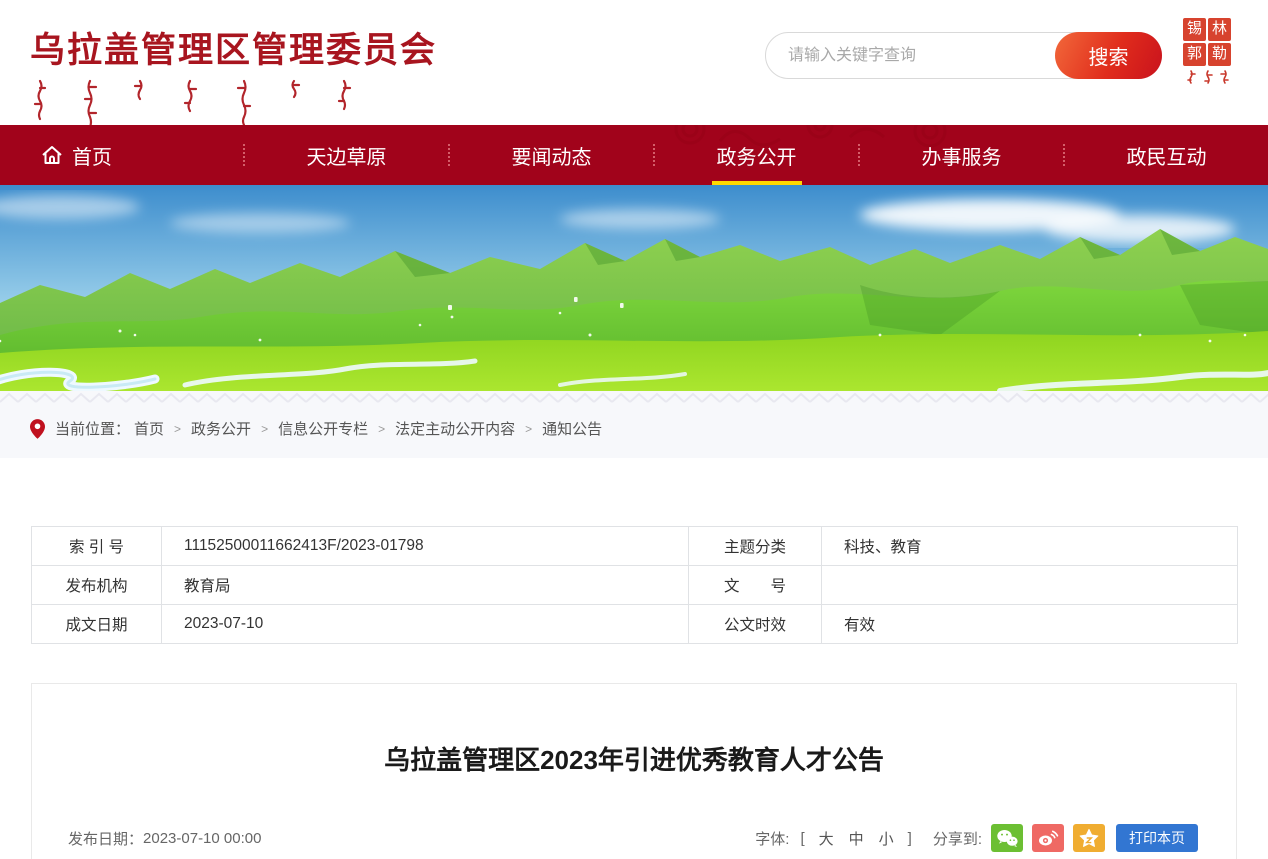 This screenshot has height=859, width=1268. Describe the element at coordinates (572, 428) in the screenshot. I see `breadcrumb-item-notices: 通知公告` at that location.